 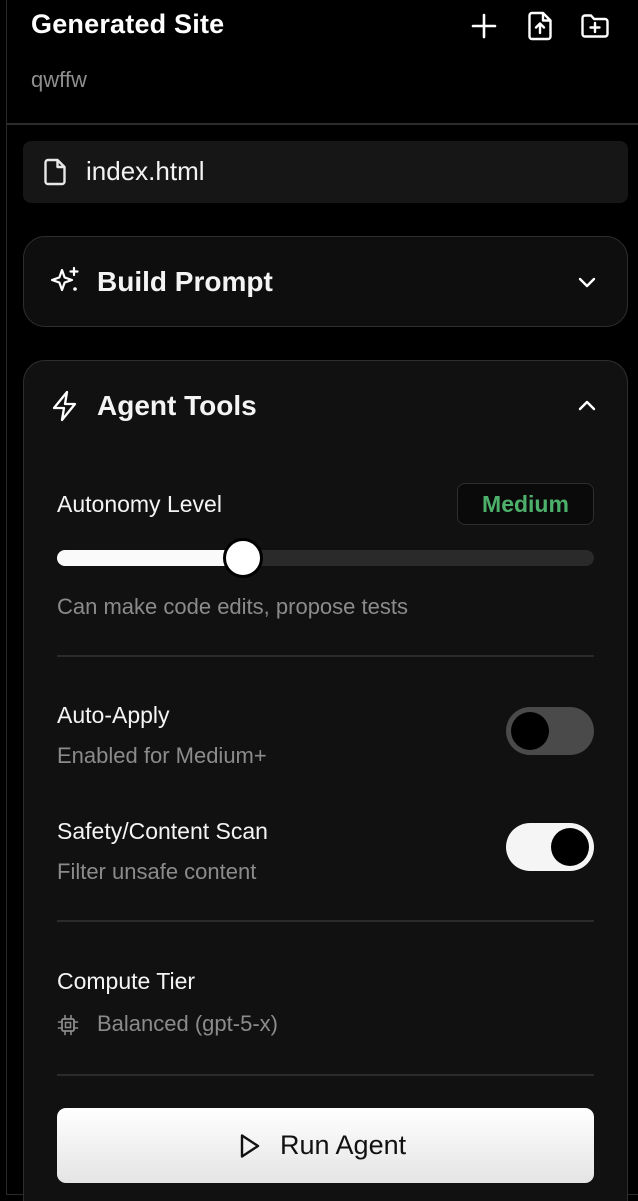 What do you see at coordinates (587, 282) in the screenshot?
I see `chevron-down-icon` at bounding box center [587, 282].